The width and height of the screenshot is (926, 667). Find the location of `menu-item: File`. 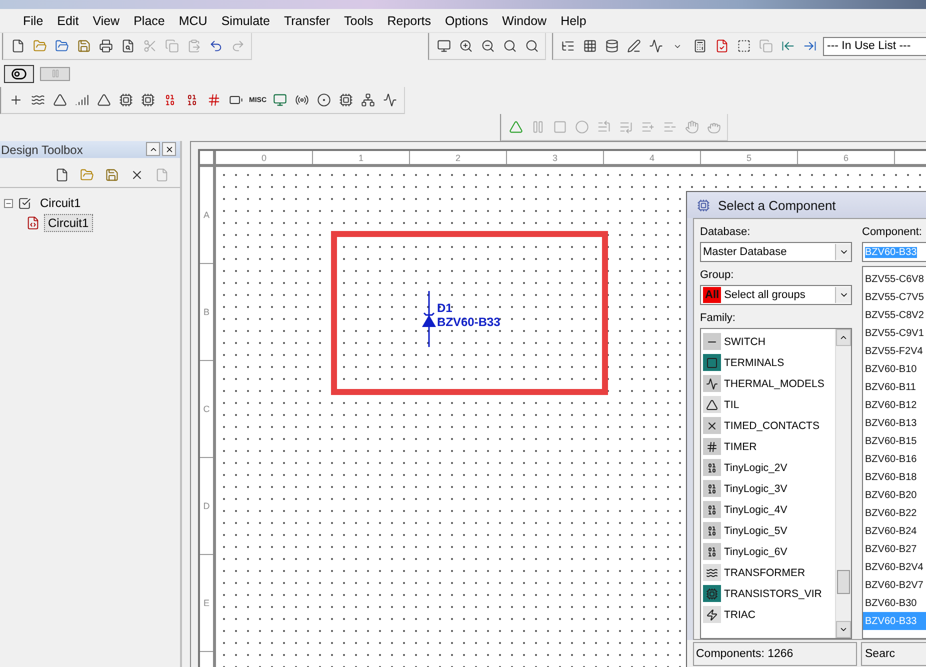

menu-item: File is located at coordinates (33, 21).